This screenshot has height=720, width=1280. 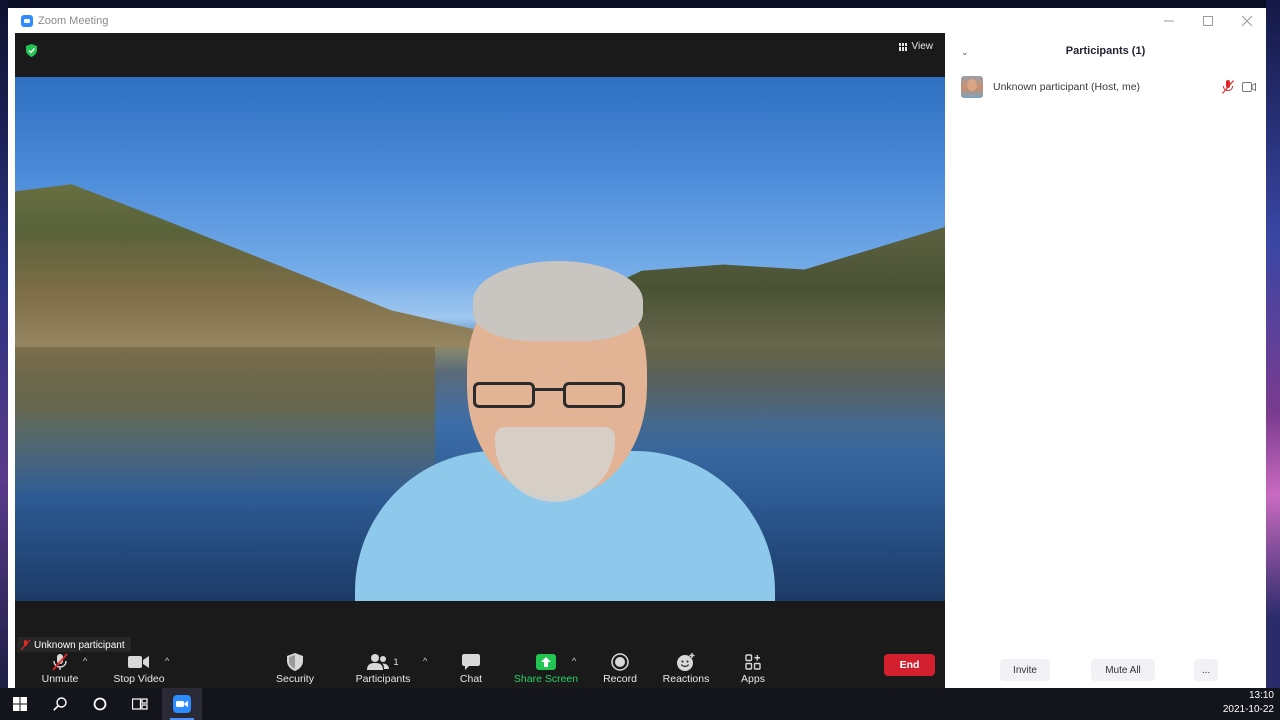 I want to click on start-button, so click(x=20, y=704).